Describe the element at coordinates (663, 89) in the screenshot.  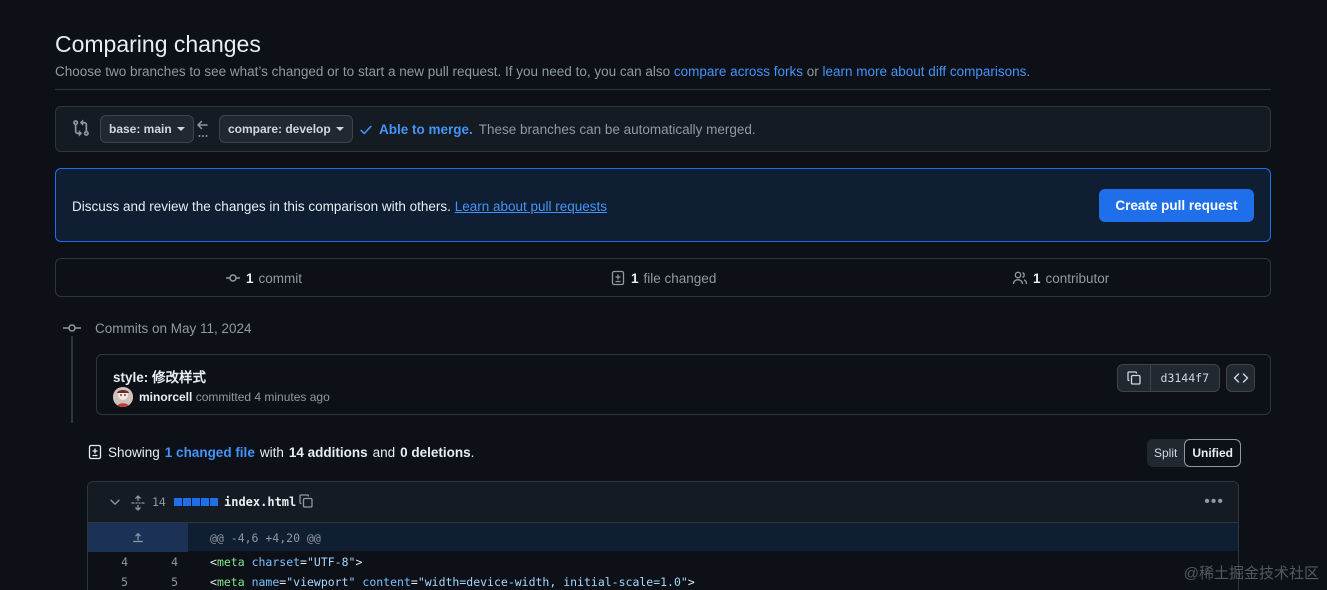
I see `divider` at that location.